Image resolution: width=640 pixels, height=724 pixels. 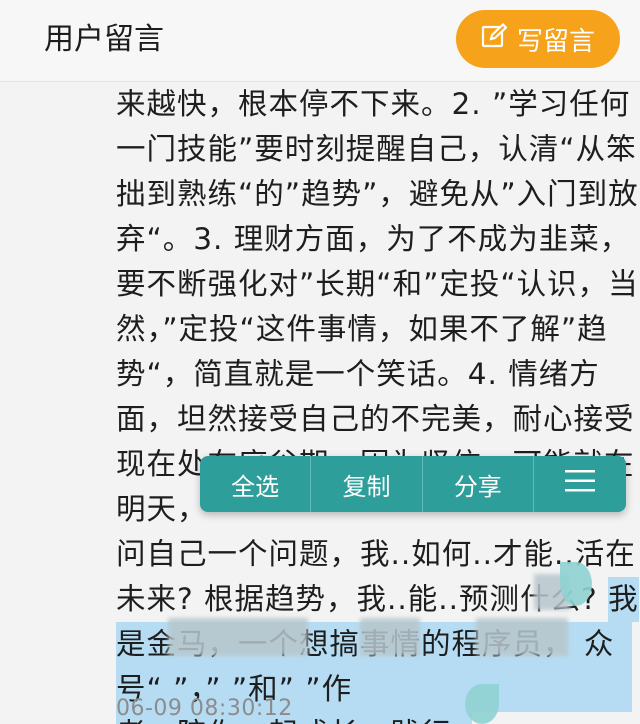 I want to click on comment-line: 问自己一个问题，我..如何..才能..活在, so click(x=376, y=554).